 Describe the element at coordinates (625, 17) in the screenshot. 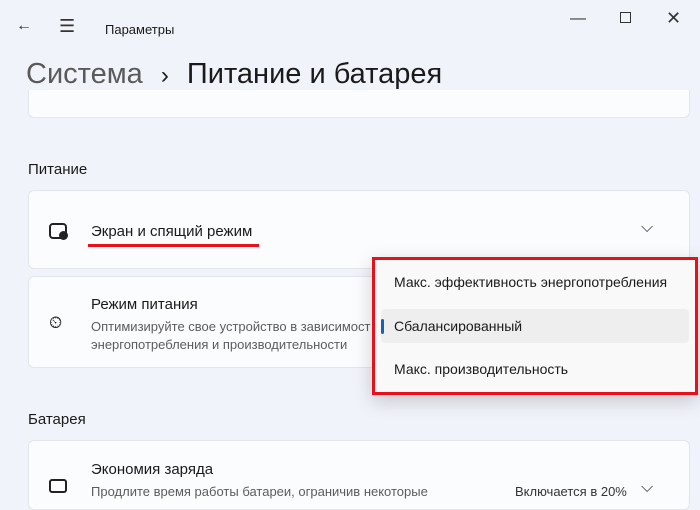

I see `maximize-icon` at that location.